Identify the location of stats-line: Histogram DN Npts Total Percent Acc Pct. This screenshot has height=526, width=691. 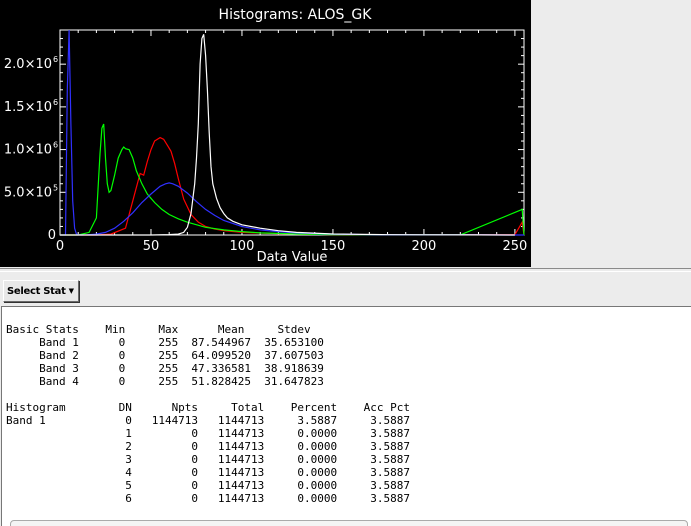
(208, 407).